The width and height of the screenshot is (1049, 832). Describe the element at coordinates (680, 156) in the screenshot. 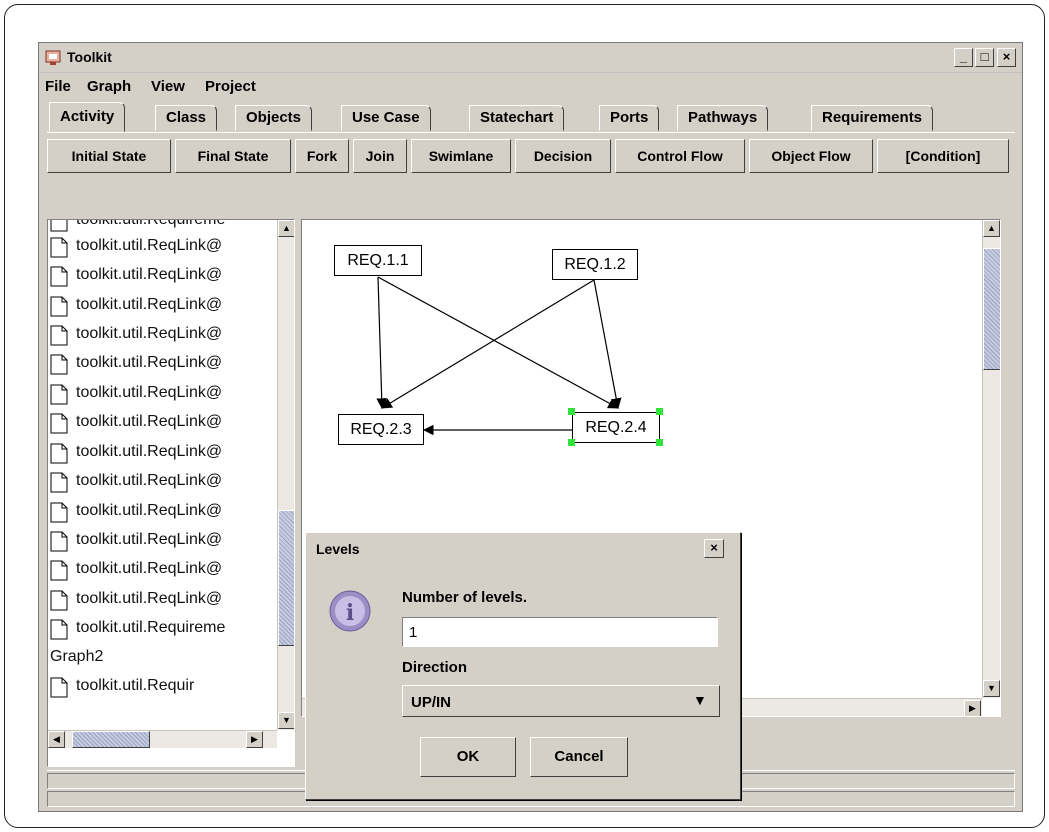

I see `control-flow-button: Control Flow` at that location.